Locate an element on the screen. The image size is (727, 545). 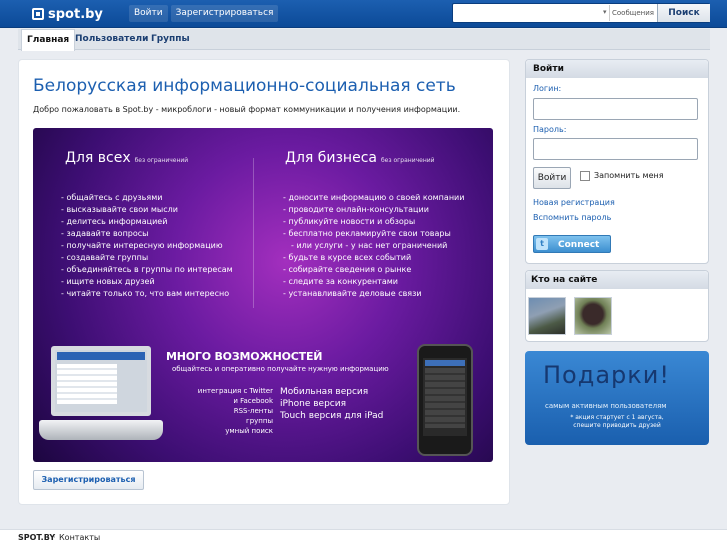
recover-password-link: Вспомнить пароль is located at coordinates (572, 217).